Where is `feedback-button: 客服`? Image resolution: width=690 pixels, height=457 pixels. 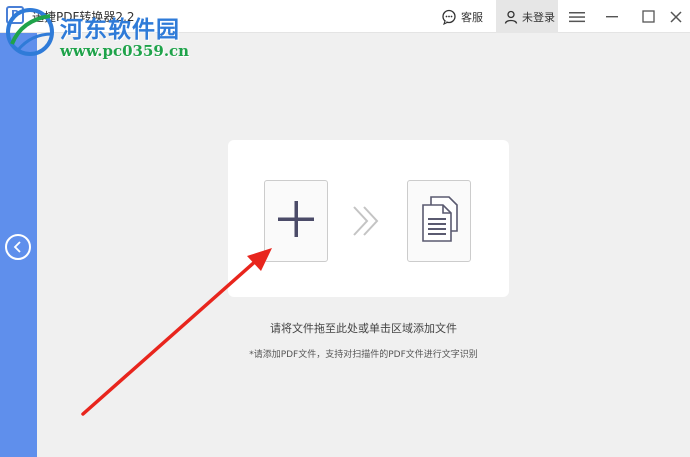
feedback-button: 客服 is located at coordinates (462, 16).